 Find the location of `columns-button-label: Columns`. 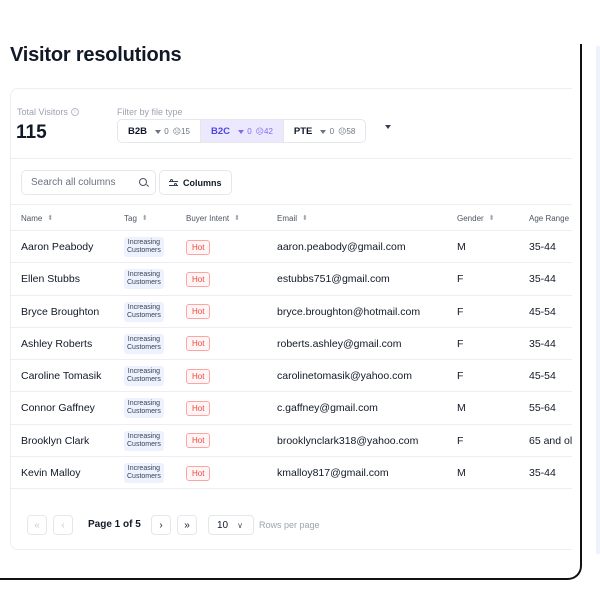

columns-button-label: Columns is located at coordinates (202, 182).